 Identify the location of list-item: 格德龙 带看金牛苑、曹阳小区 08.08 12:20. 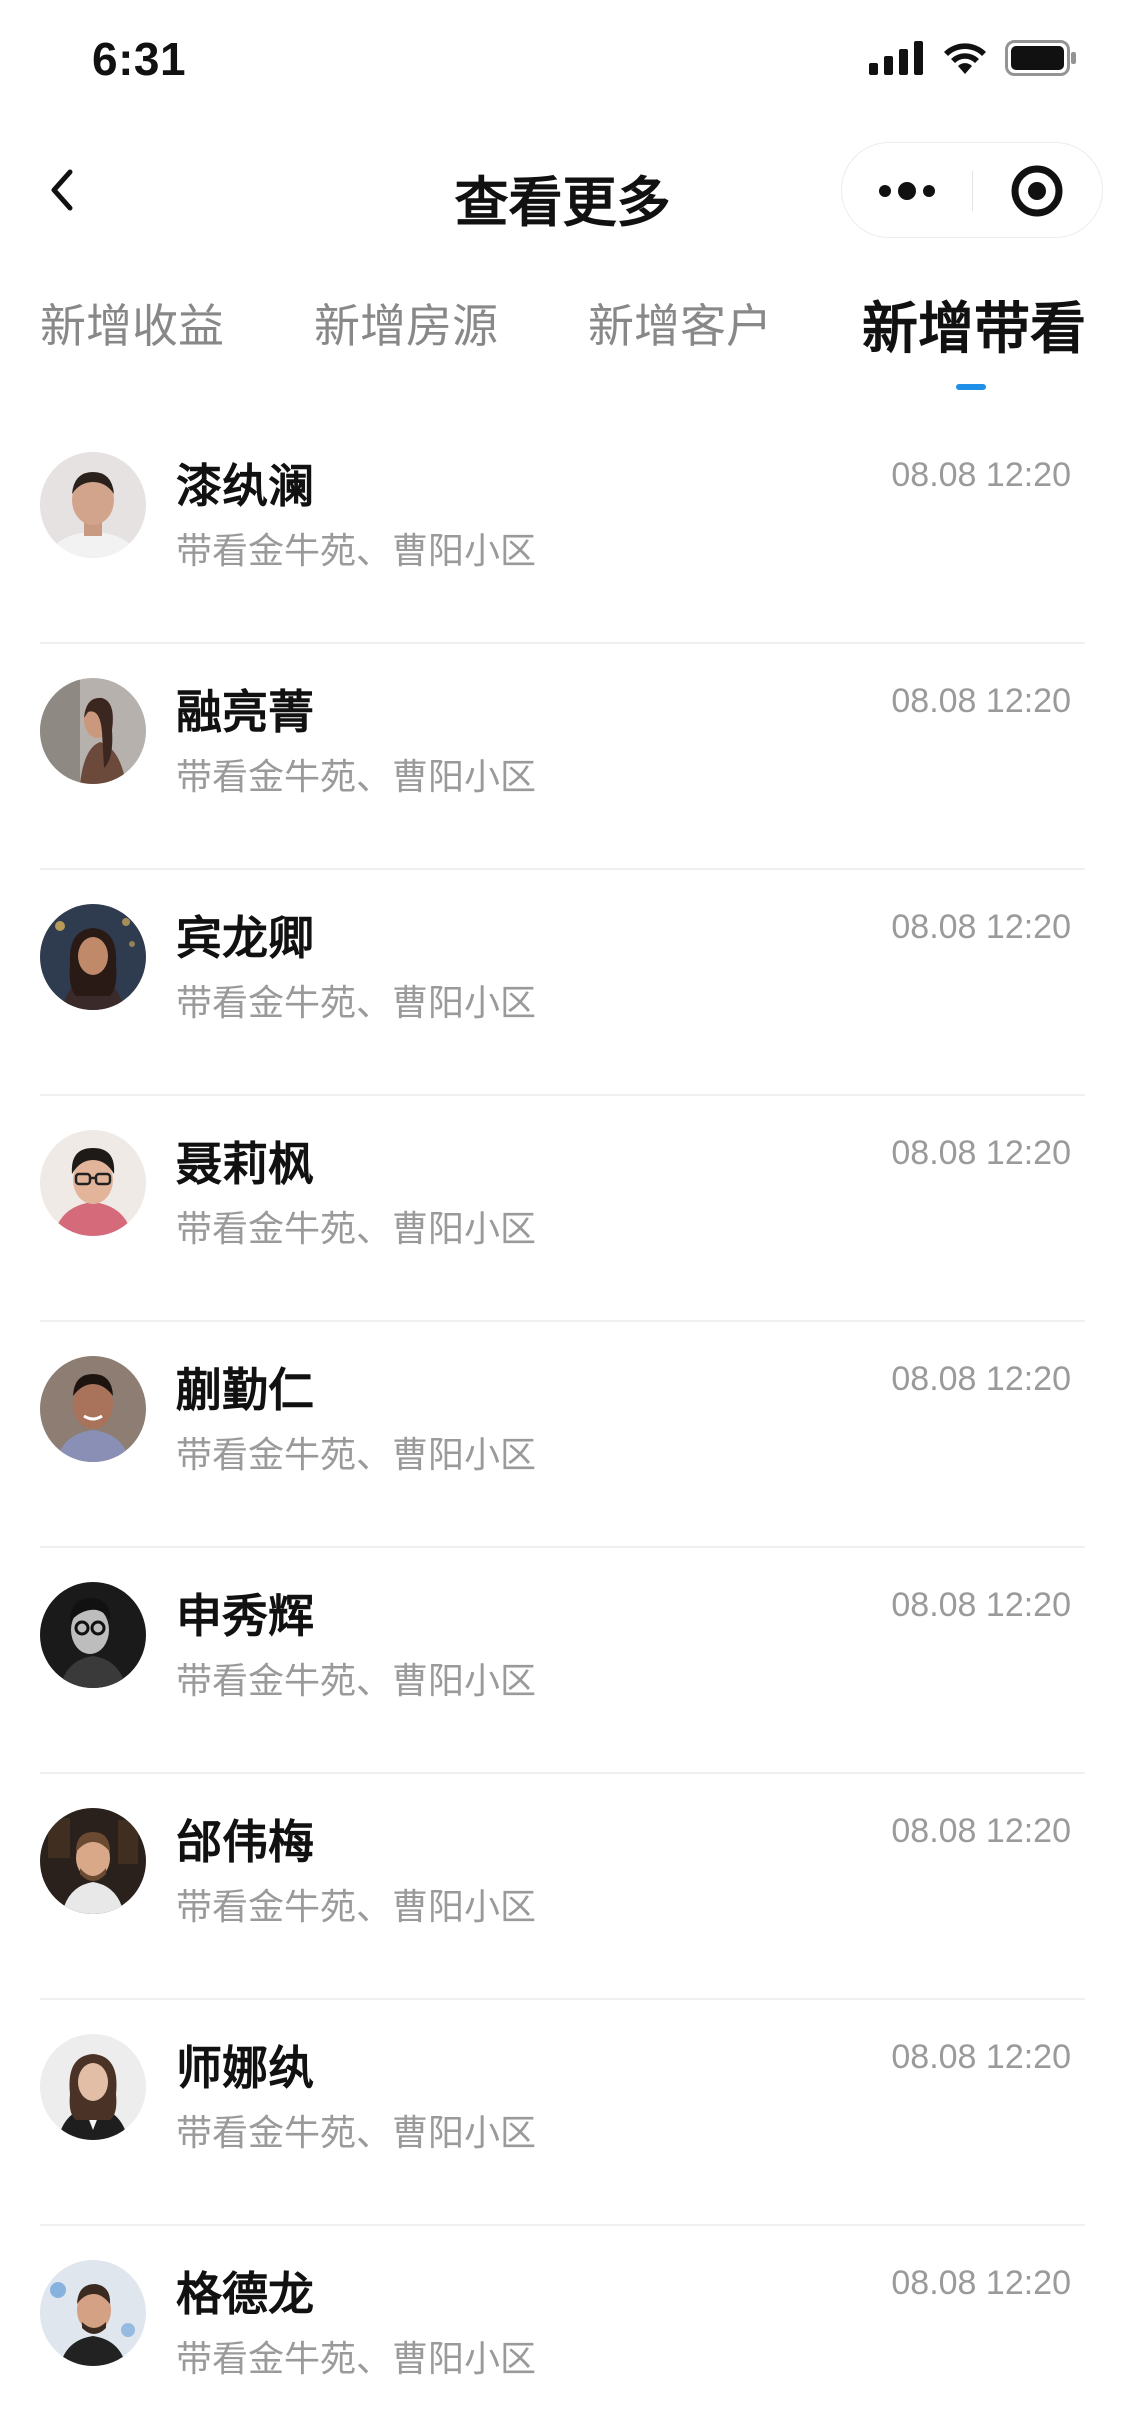
(562, 2331).